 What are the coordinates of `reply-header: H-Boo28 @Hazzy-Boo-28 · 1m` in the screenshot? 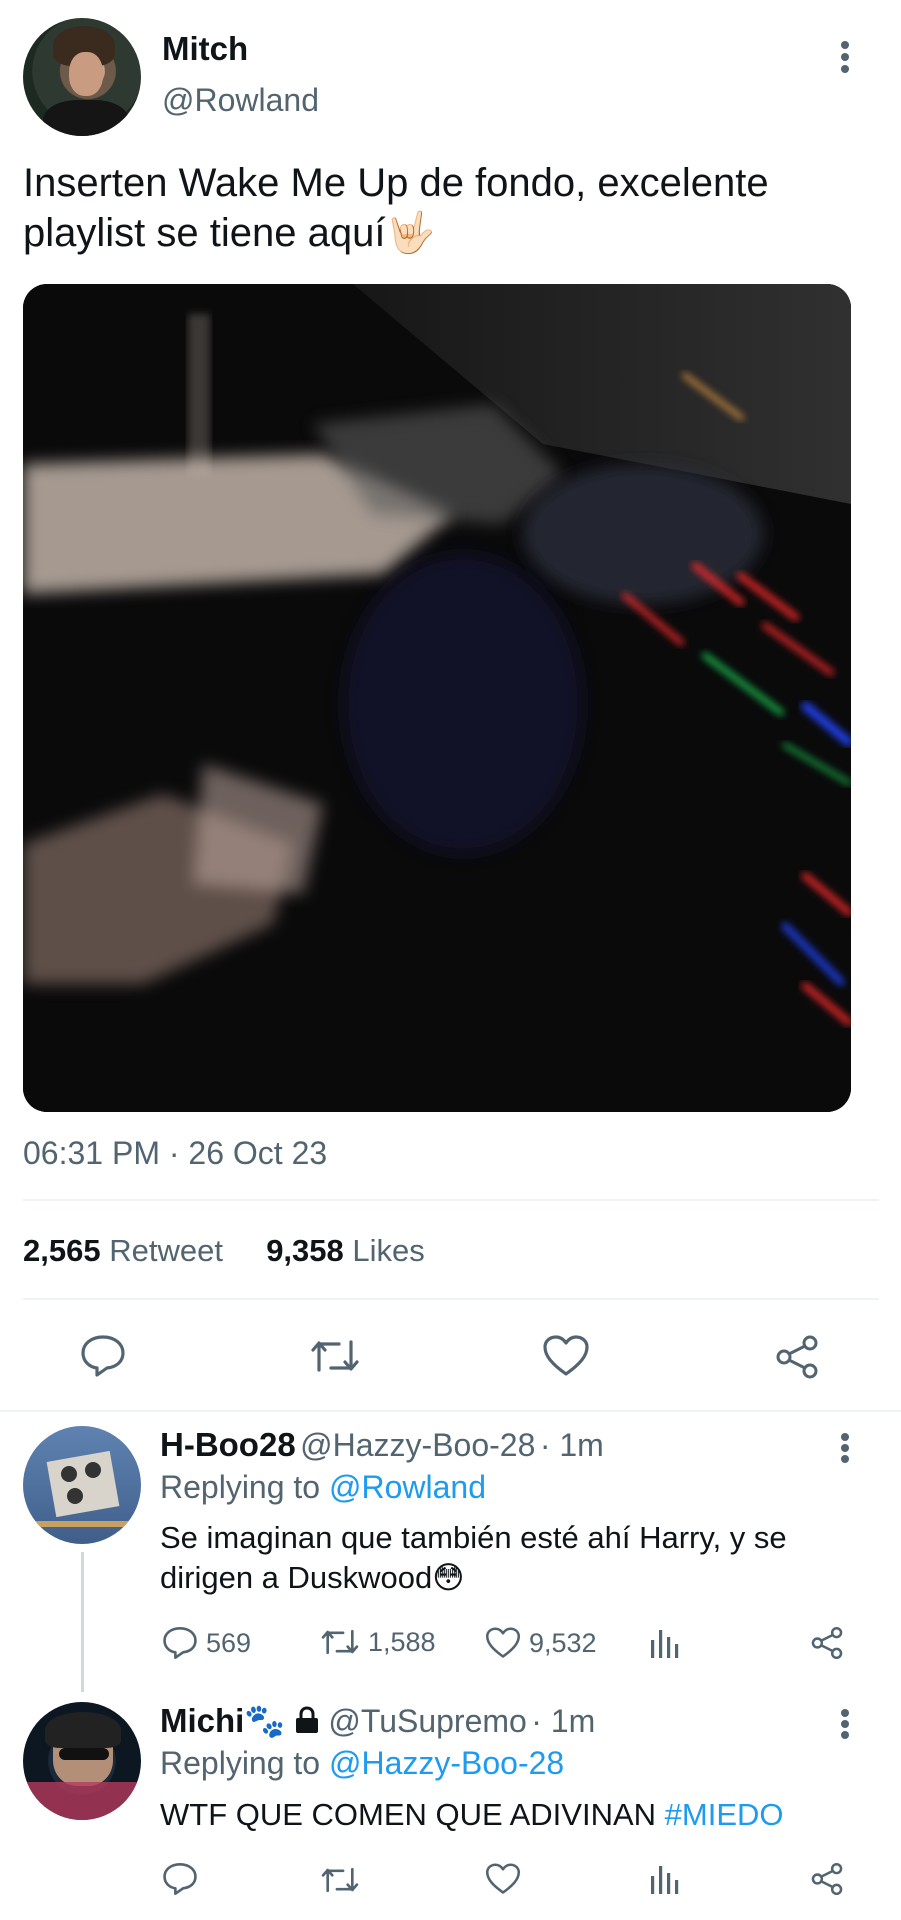 It's located at (382, 1445).